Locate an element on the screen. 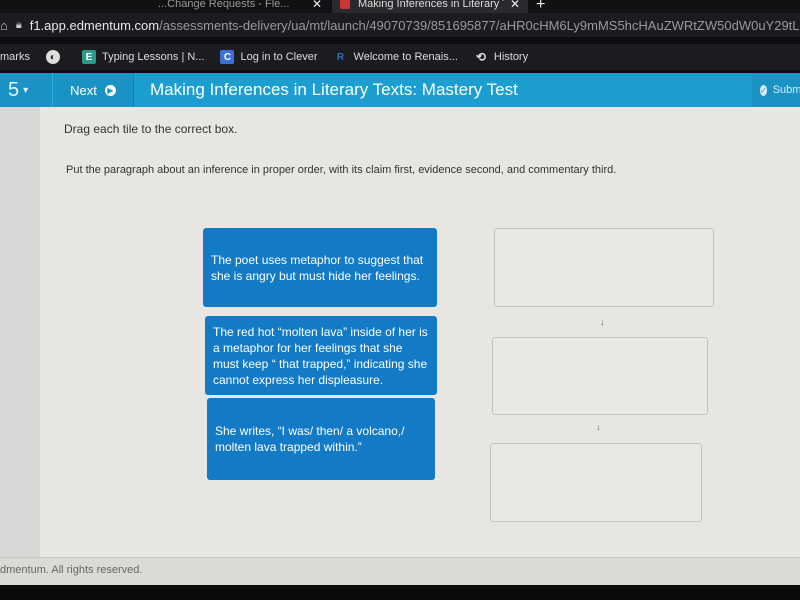 This screenshot has width=800, height=600. next-button: Next ▶ is located at coordinates (93, 90).